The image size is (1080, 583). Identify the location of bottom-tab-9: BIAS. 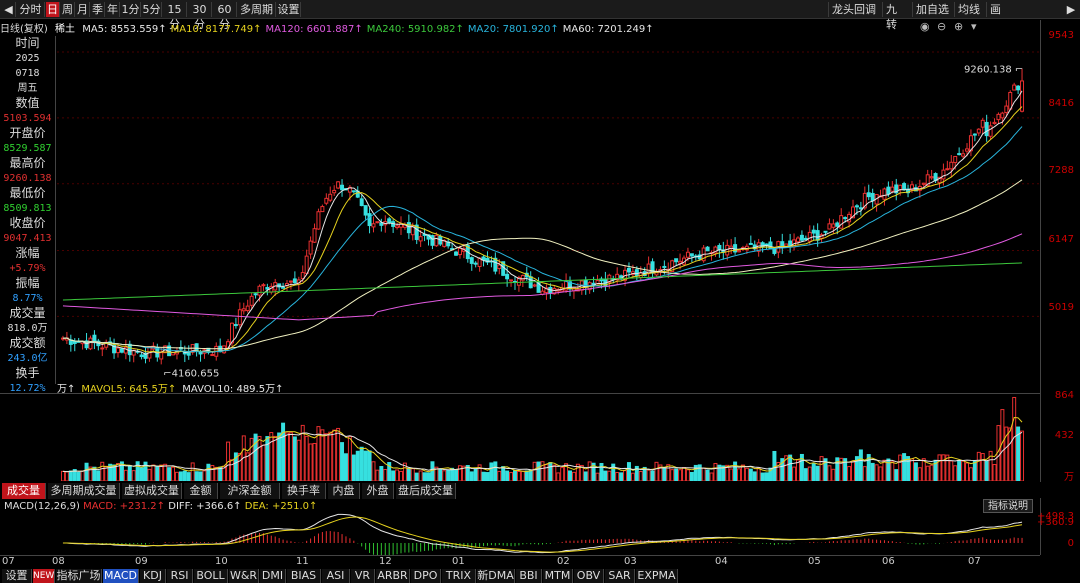
(304, 576).